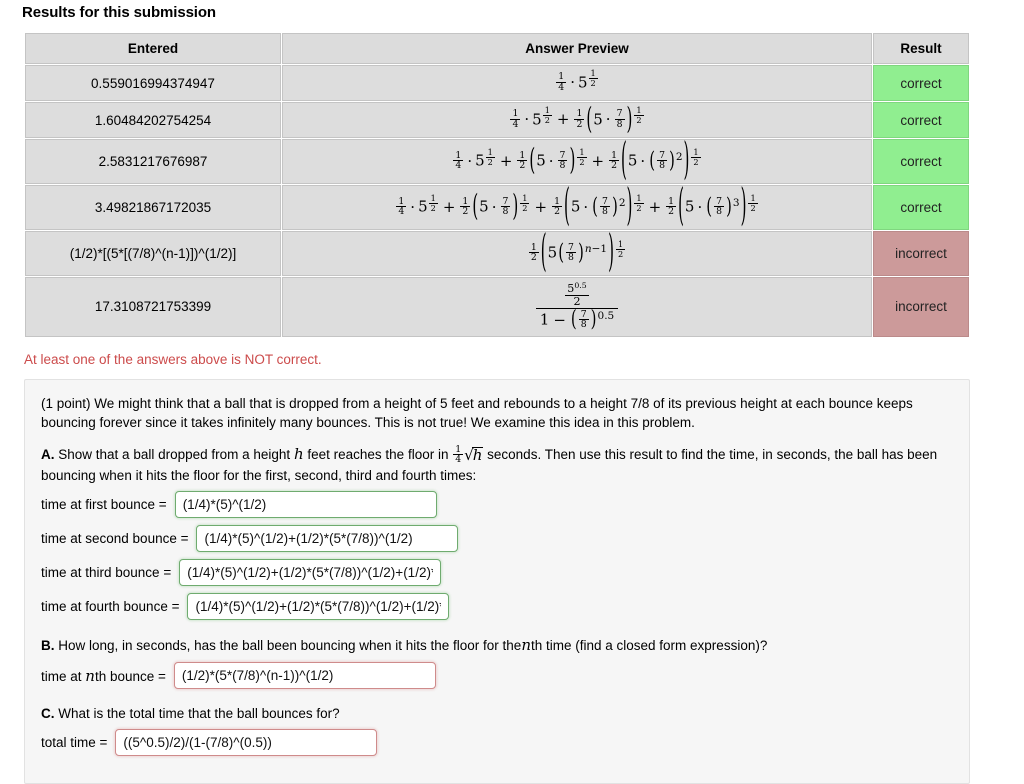 This screenshot has width=1024, height=784. I want to click on table-row: 0.559016994374947 1 4 · 5 1 2 correct, so click(497, 83).